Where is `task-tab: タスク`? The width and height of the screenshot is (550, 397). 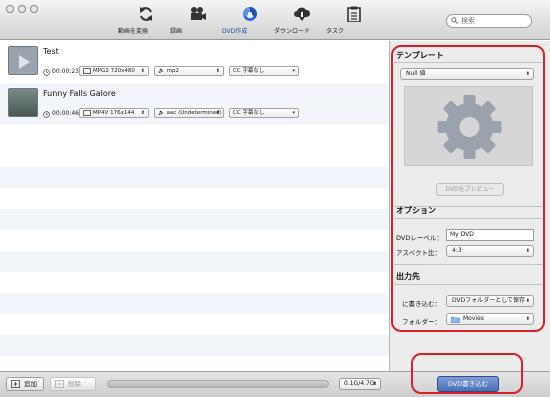
task-tab: タスク is located at coordinates (354, 20).